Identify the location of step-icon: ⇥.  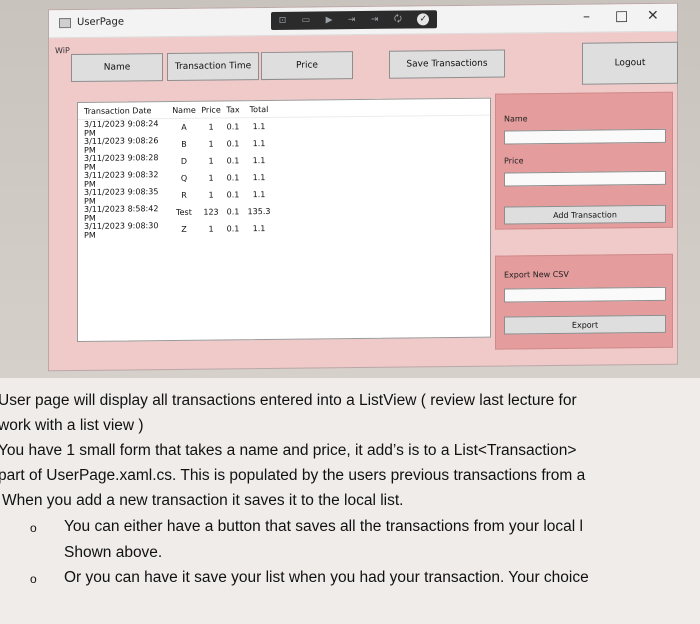
(352, 20).